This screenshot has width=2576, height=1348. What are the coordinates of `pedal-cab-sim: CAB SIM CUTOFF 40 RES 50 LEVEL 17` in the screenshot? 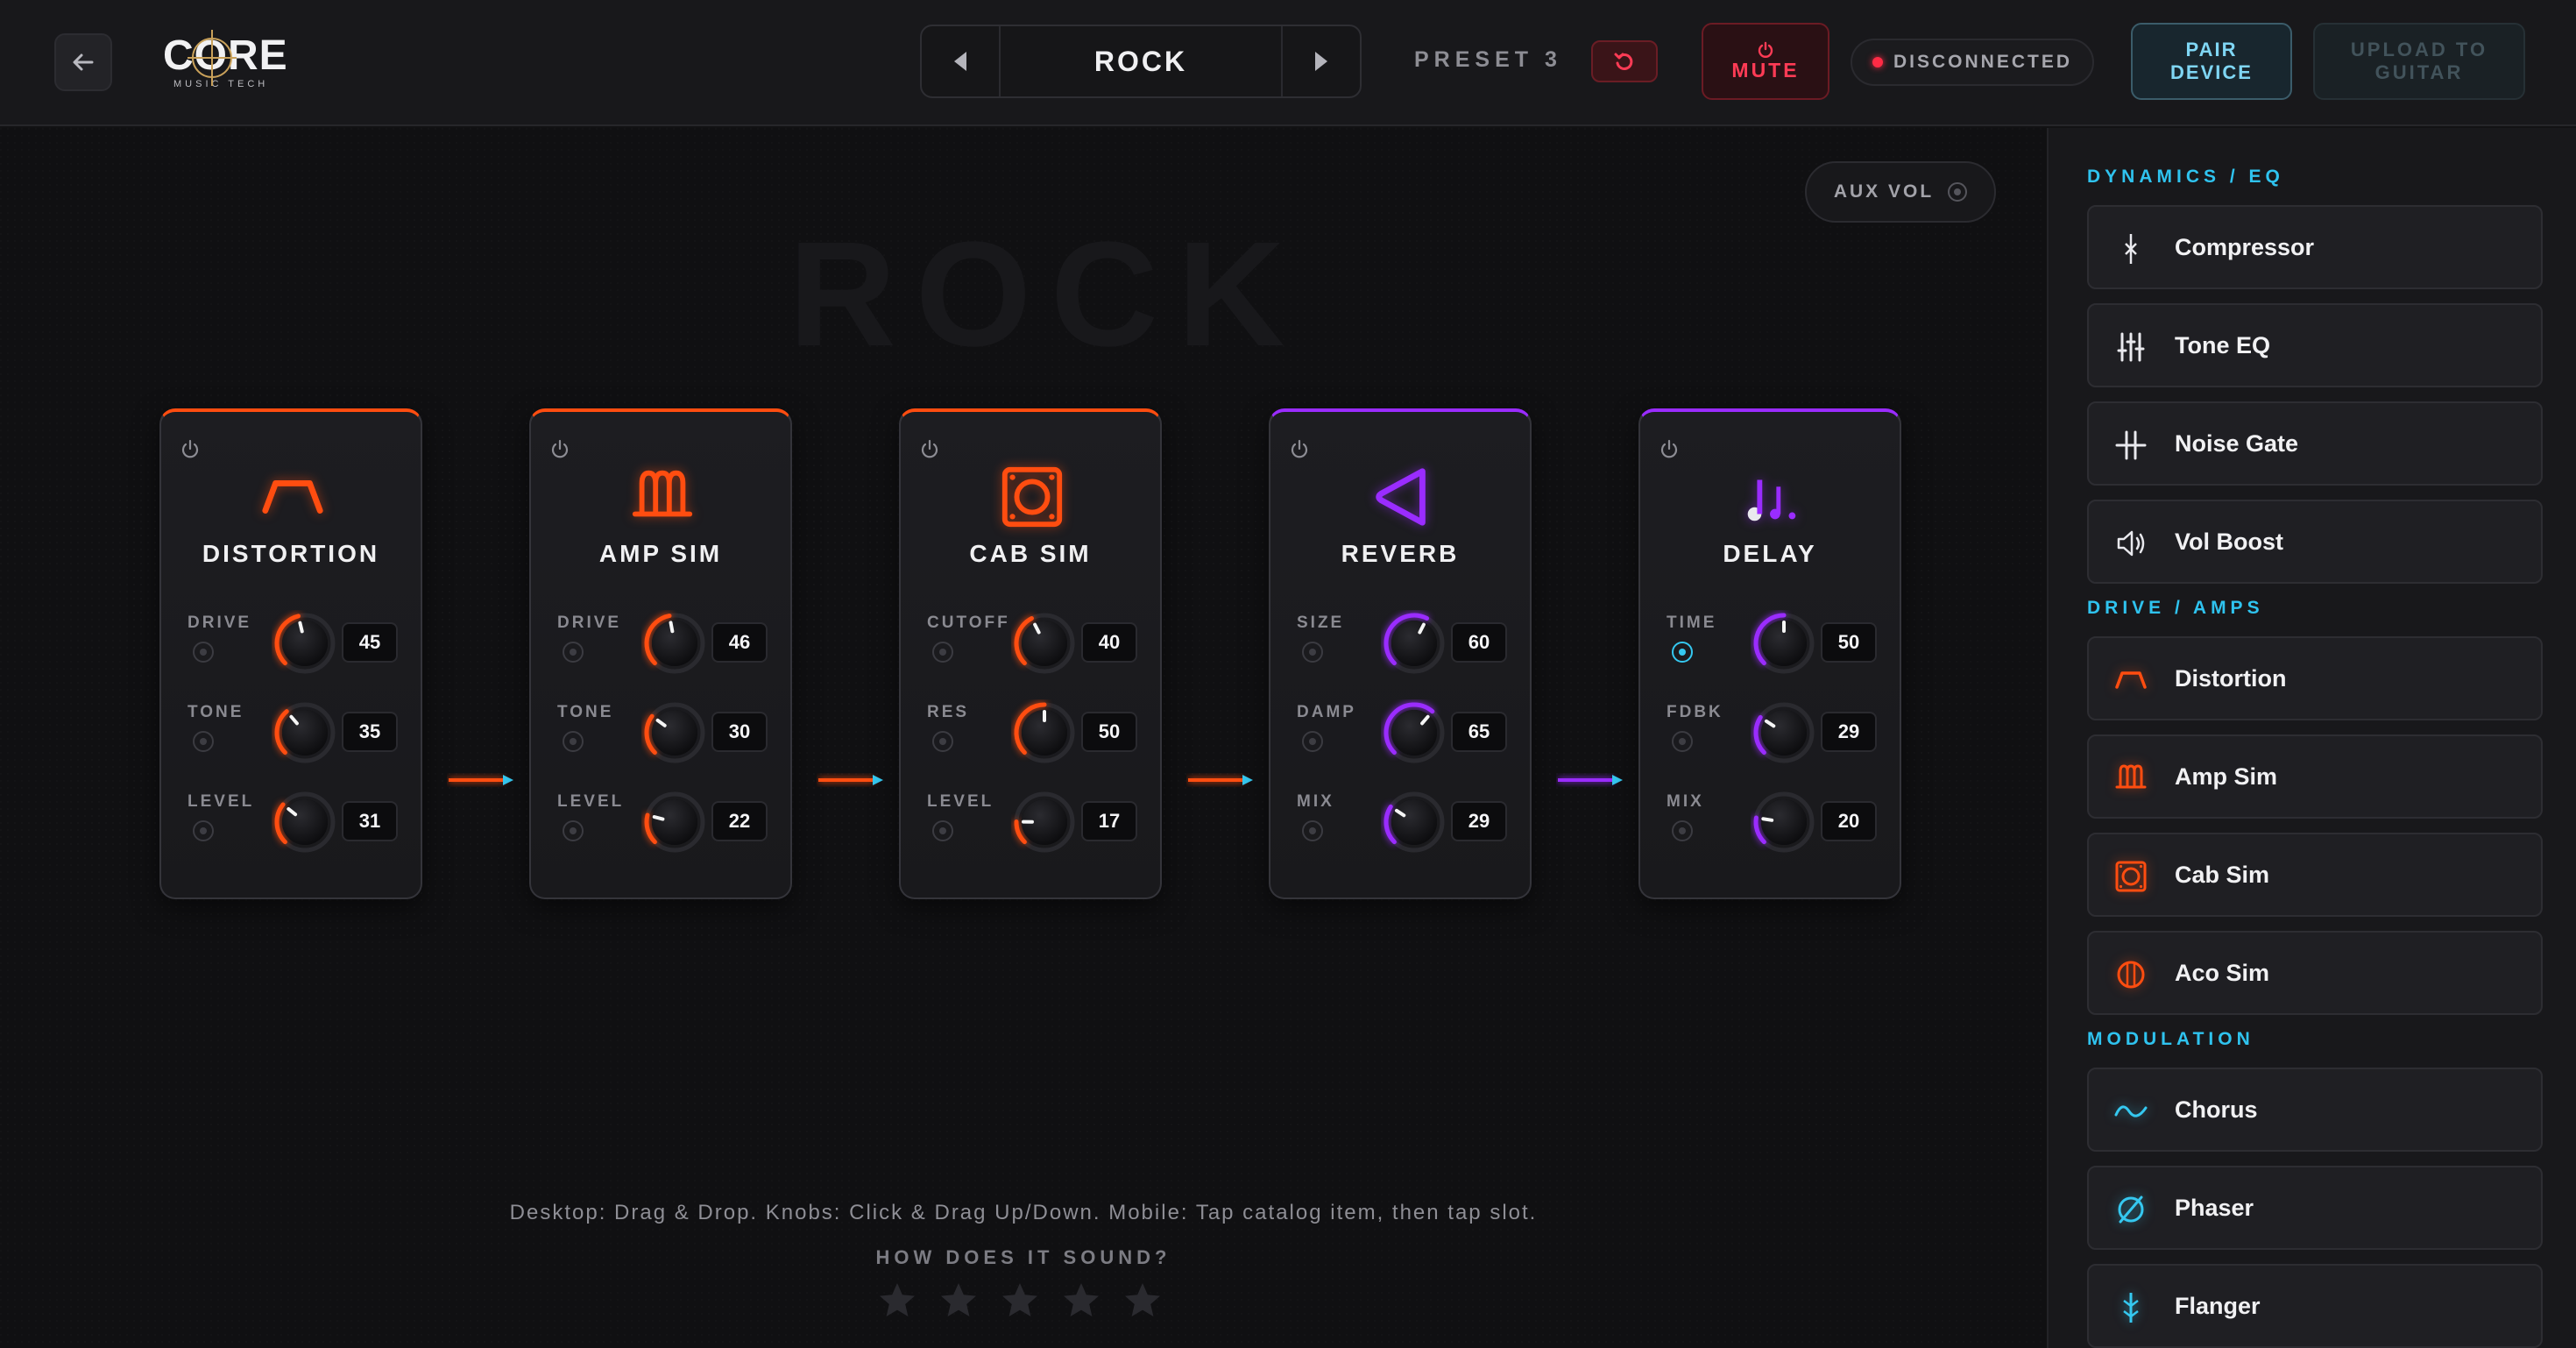 It's located at (1030, 653).